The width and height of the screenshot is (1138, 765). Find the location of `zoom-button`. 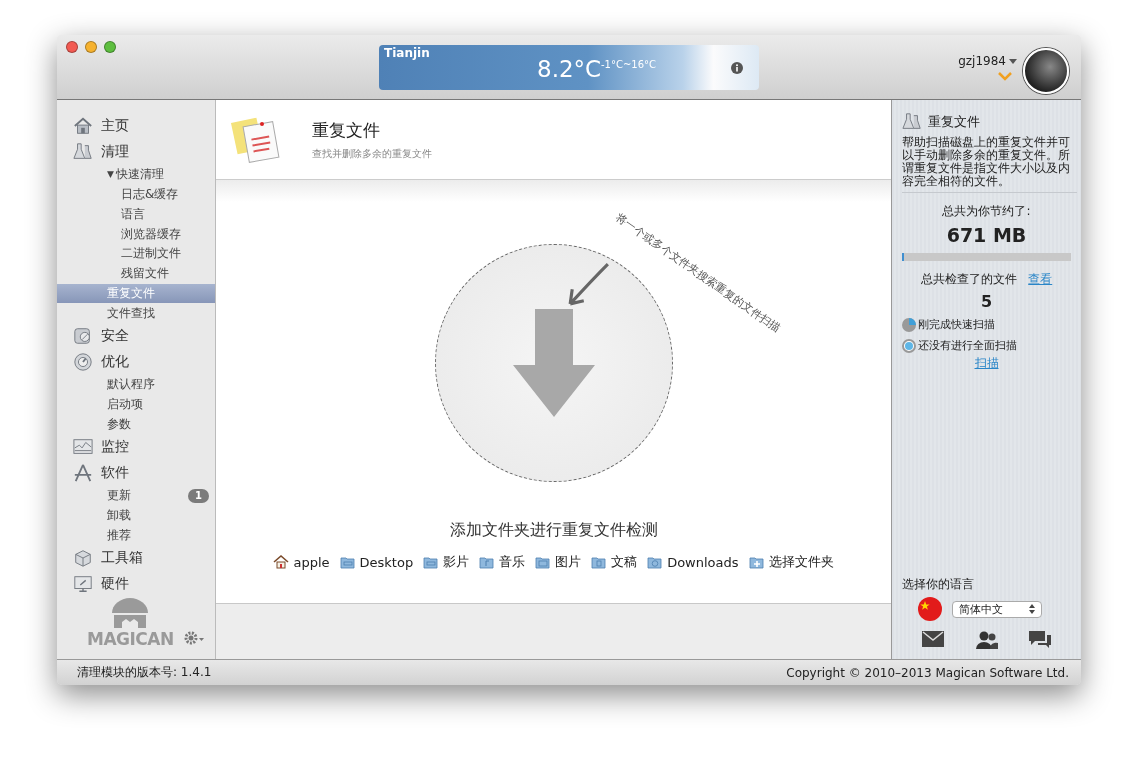

zoom-button is located at coordinates (110, 47).